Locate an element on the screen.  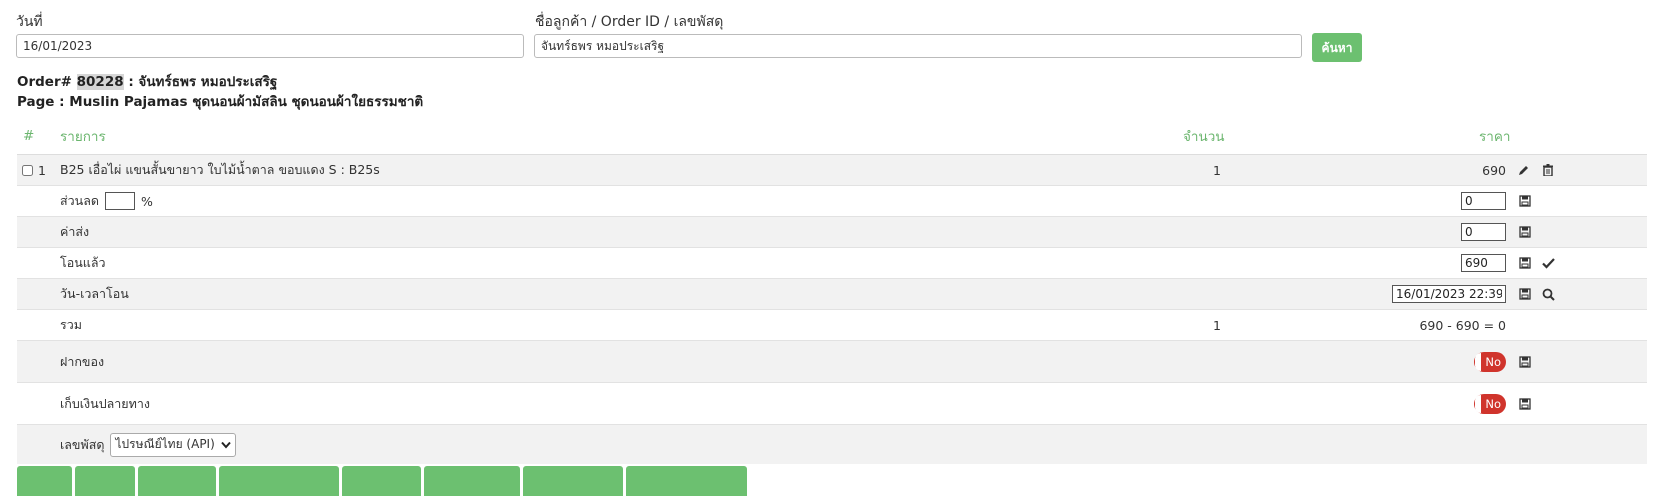
date-label: วันที่ is located at coordinates (29, 22).